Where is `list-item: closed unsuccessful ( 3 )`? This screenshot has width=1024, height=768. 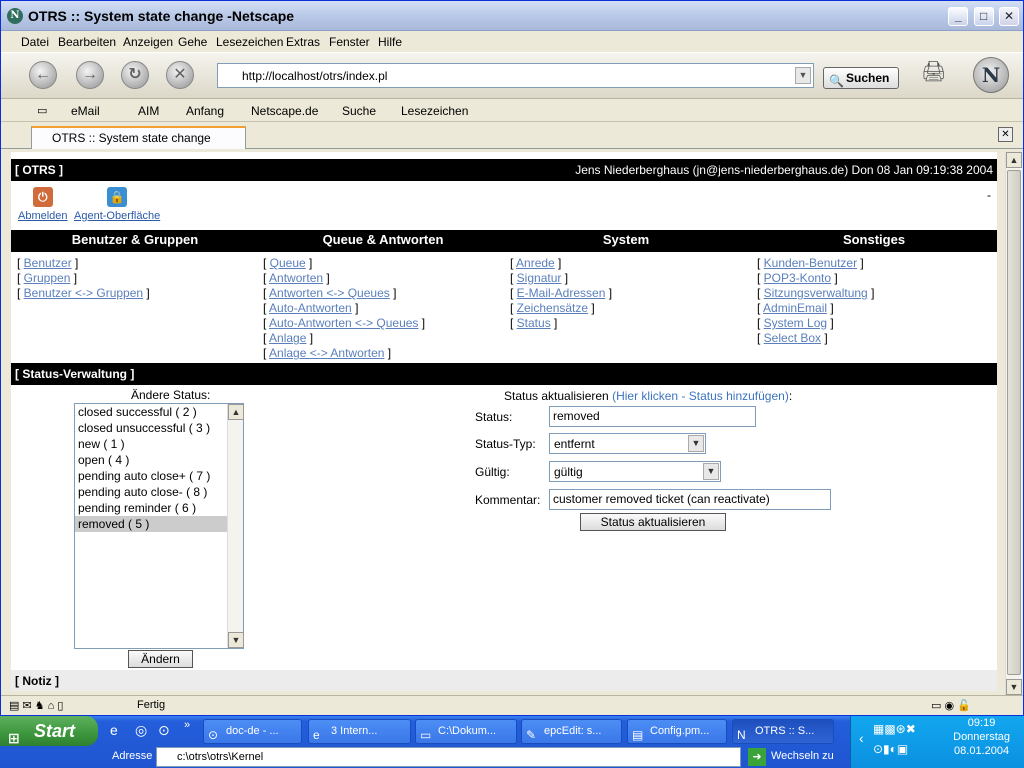
list-item: closed unsuccessful ( 3 ) is located at coordinates (159, 428).